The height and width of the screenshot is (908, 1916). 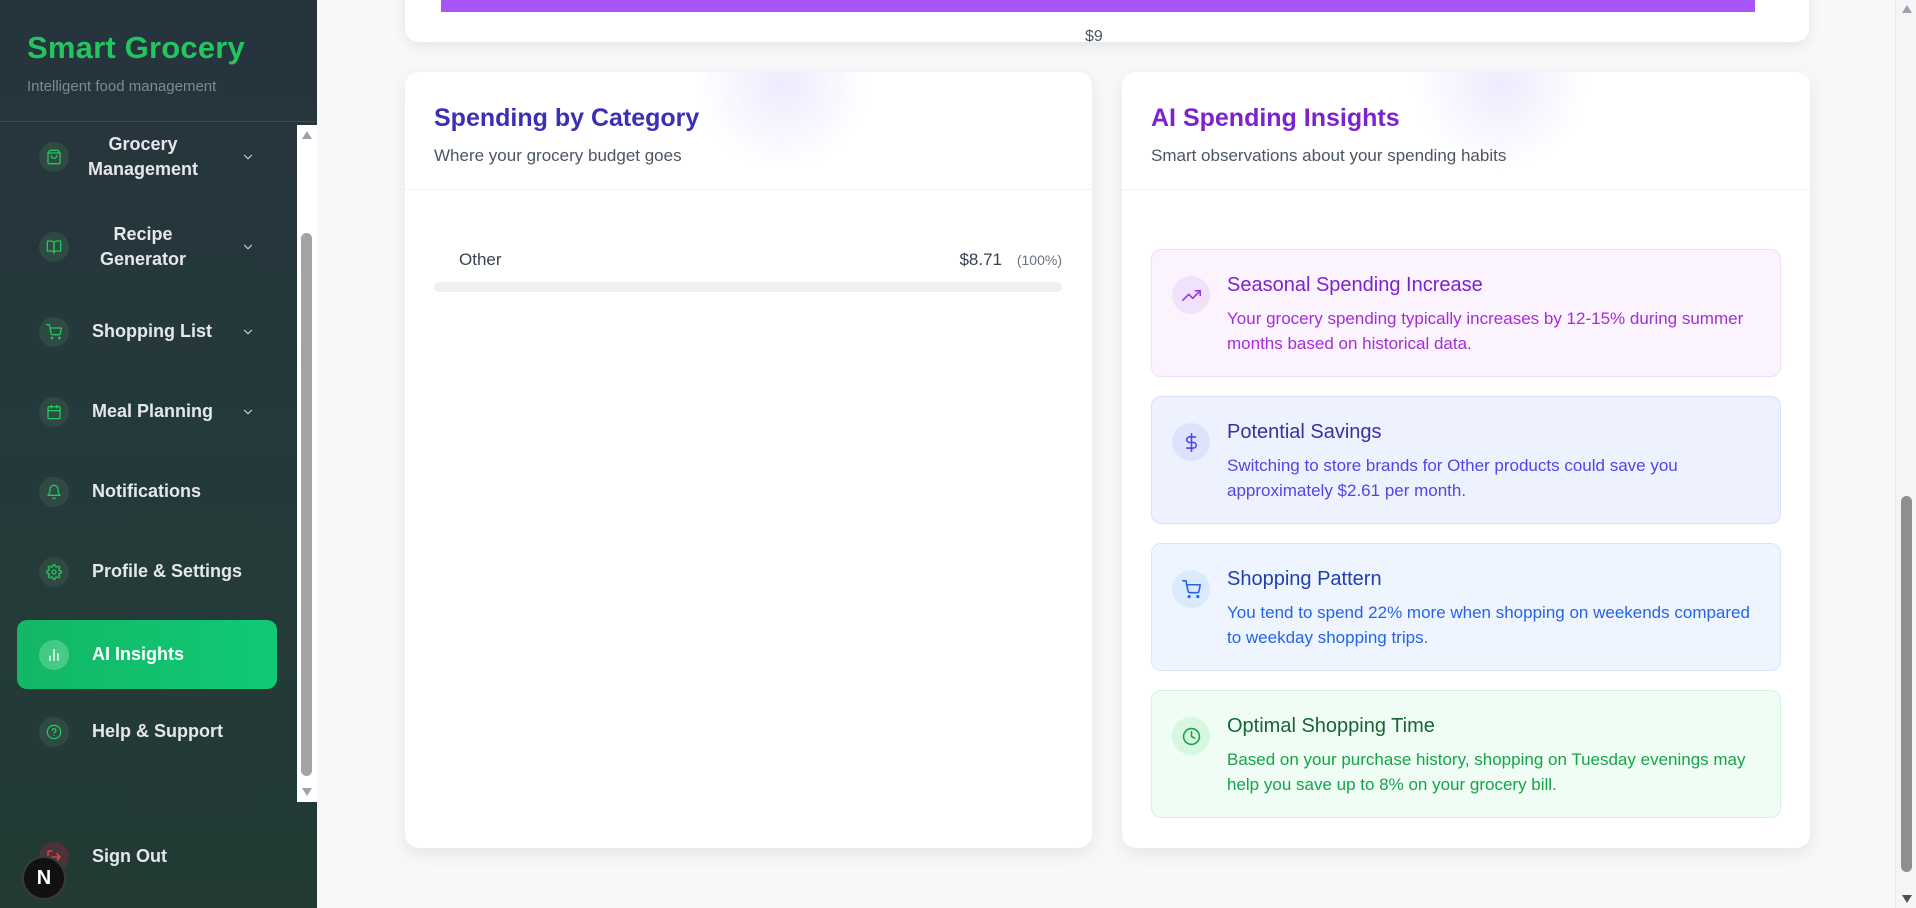 What do you see at coordinates (748, 287) in the screenshot?
I see `category-progress-track` at bounding box center [748, 287].